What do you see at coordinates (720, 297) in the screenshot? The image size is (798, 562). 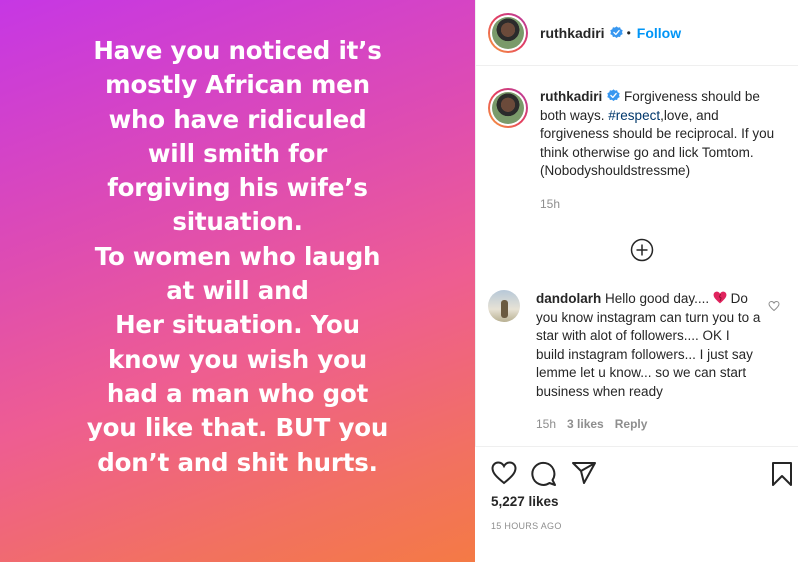 I see `red-heart-emoji-icon` at bounding box center [720, 297].